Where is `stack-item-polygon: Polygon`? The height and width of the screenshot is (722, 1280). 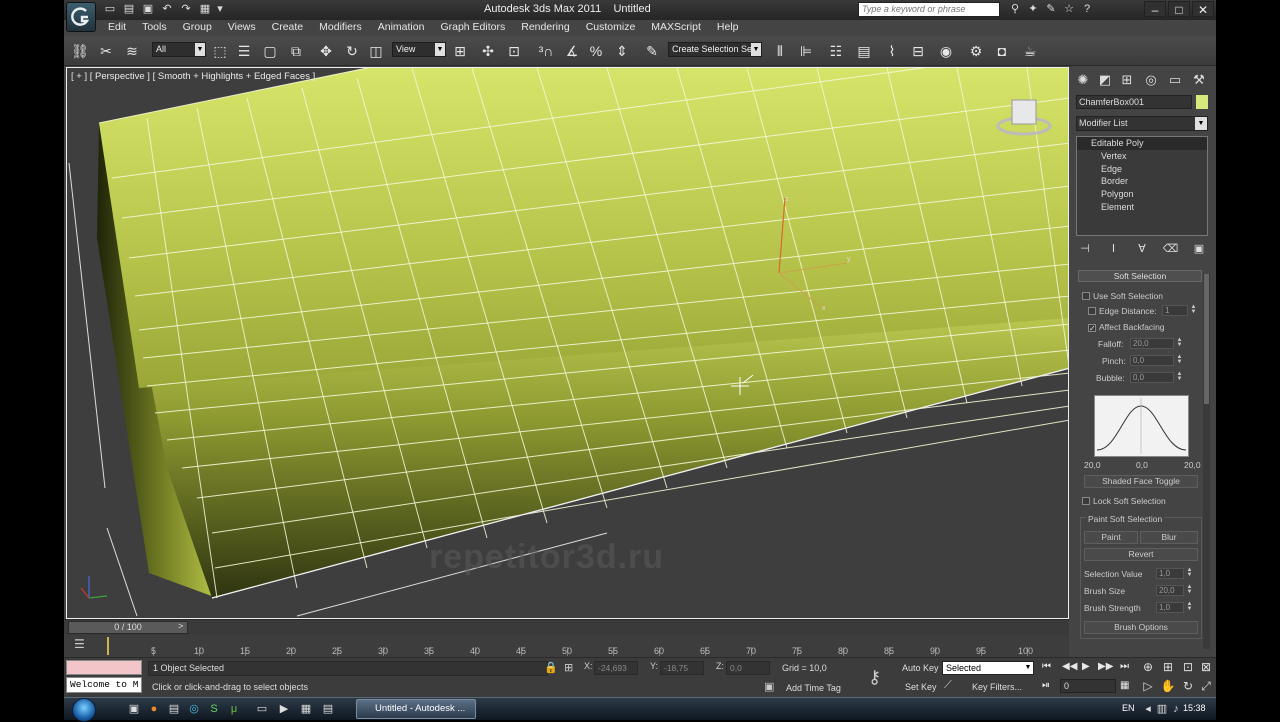
stack-item-polygon: Polygon is located at coordinates (1142, 194).